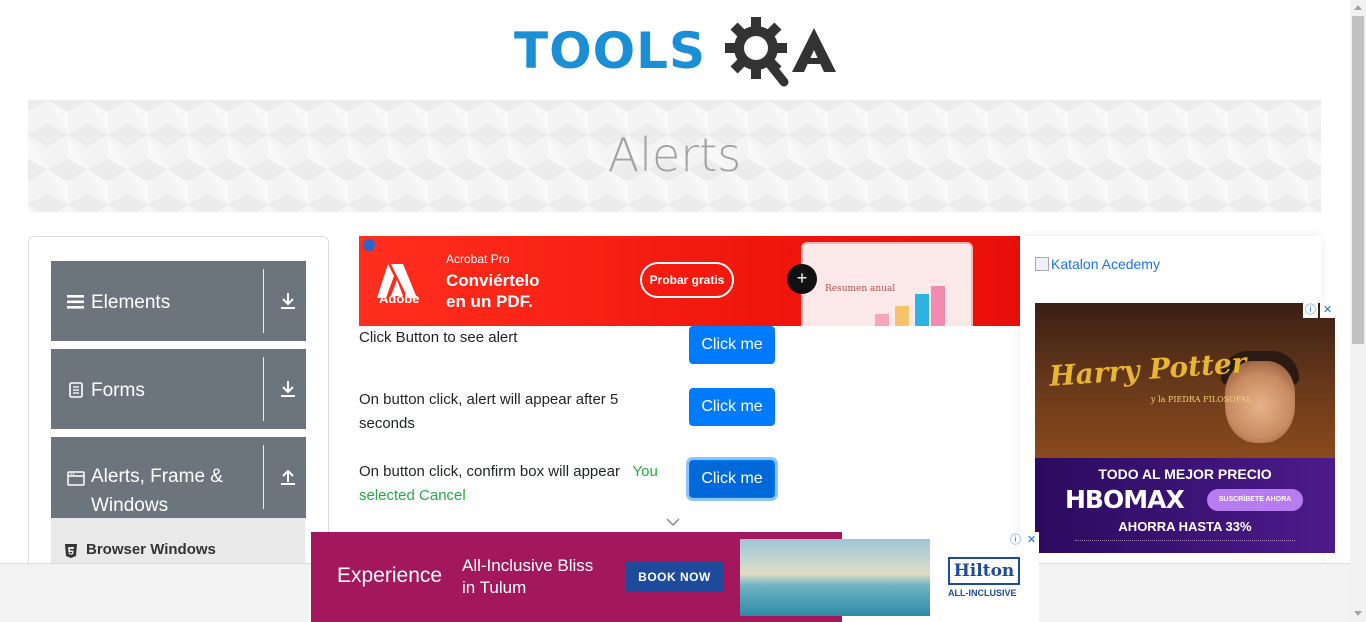  Describe the element at coordinates (76, 390) in the screenshot. I see `document-icon` at that location.